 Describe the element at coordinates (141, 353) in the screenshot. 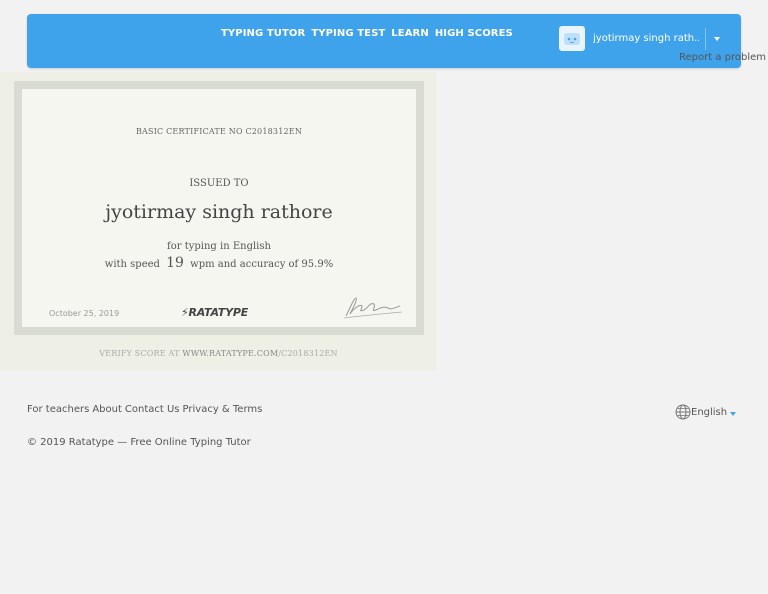

I see `verify-prefix: VERIFY SCORE AT` at that location.